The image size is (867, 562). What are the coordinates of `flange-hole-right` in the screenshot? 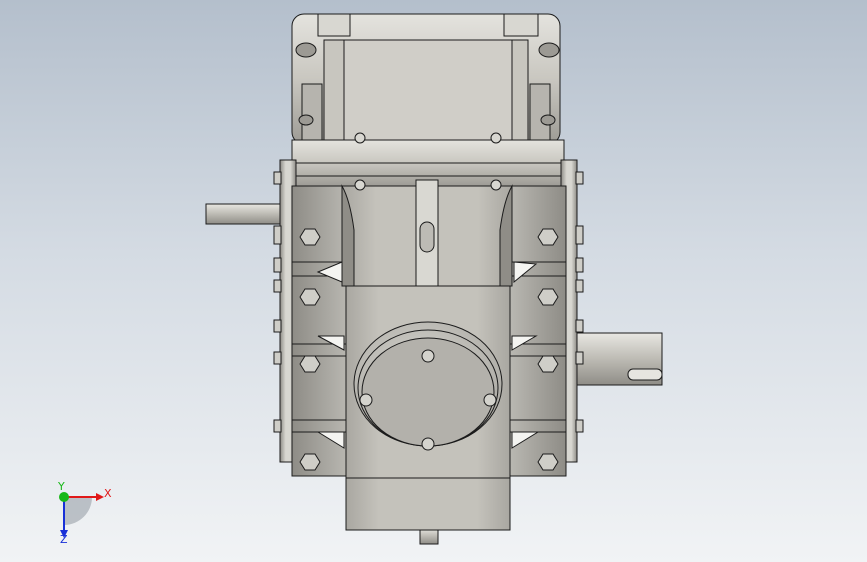 It's located at (549, 50).